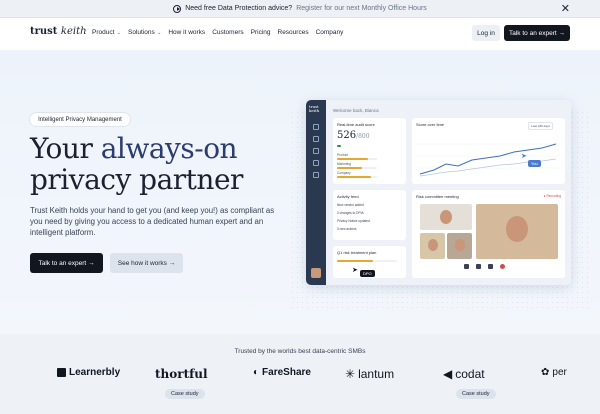 This screenshot has height=414, width=600. What do you see at coordinates (186, 32) in the screenshot?
I see `nav-item-how-it-works: How it works` at bounding box center [186, 32].